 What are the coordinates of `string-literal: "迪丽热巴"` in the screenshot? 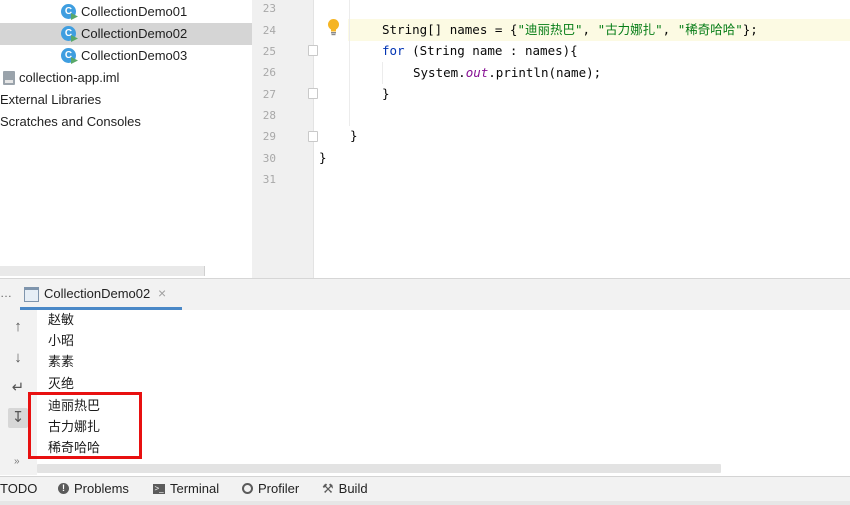 It's located at (550, 29).